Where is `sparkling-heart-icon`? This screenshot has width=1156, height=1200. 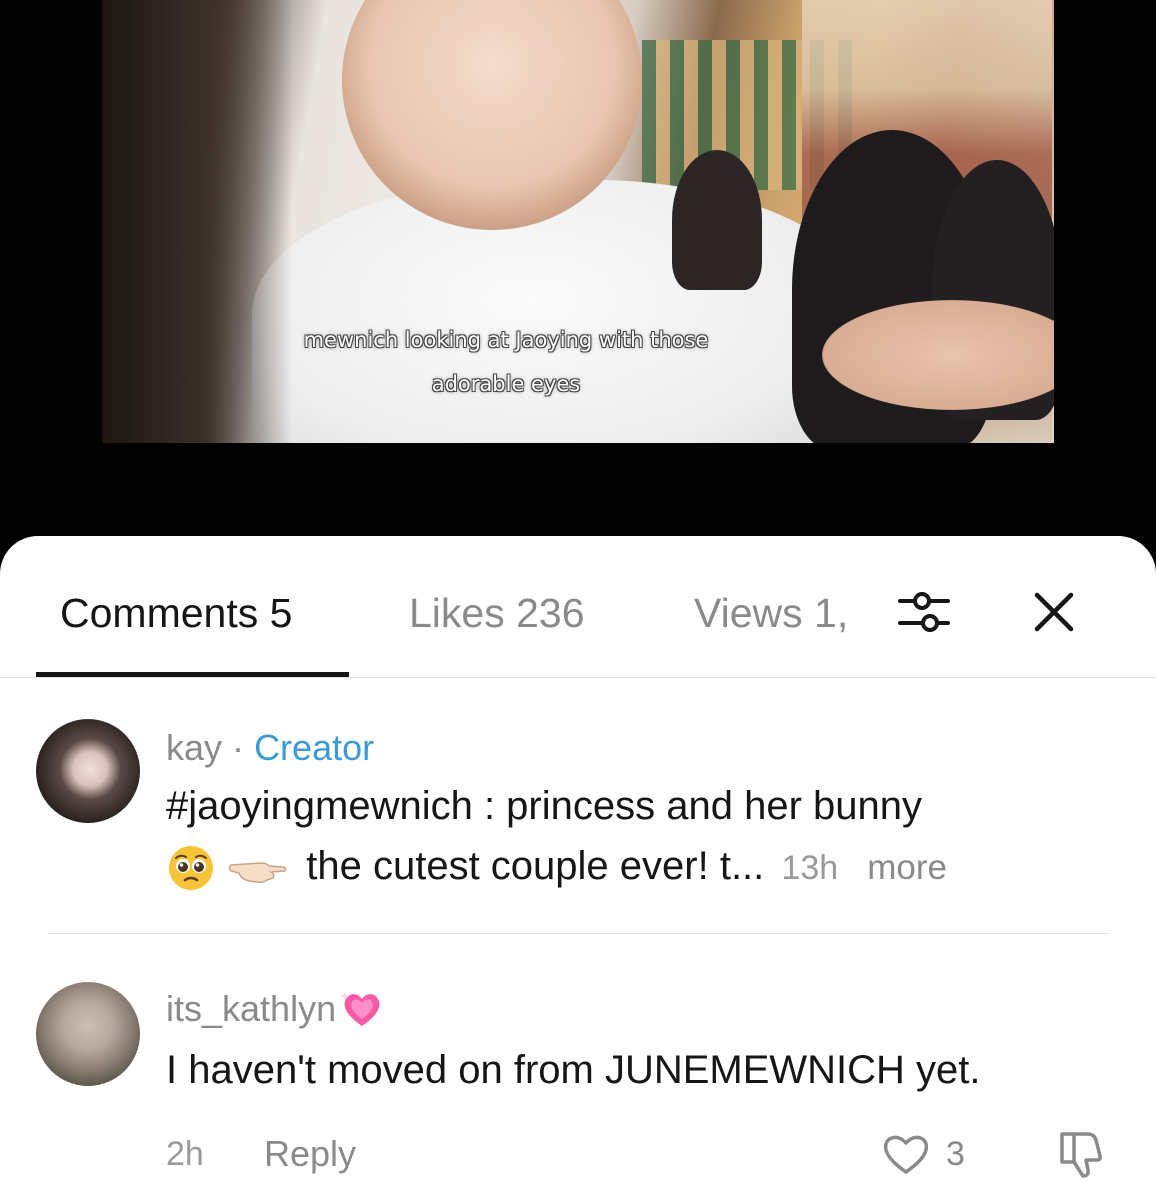
sparkling-heart-icon is located at coordinates (360, 1008).